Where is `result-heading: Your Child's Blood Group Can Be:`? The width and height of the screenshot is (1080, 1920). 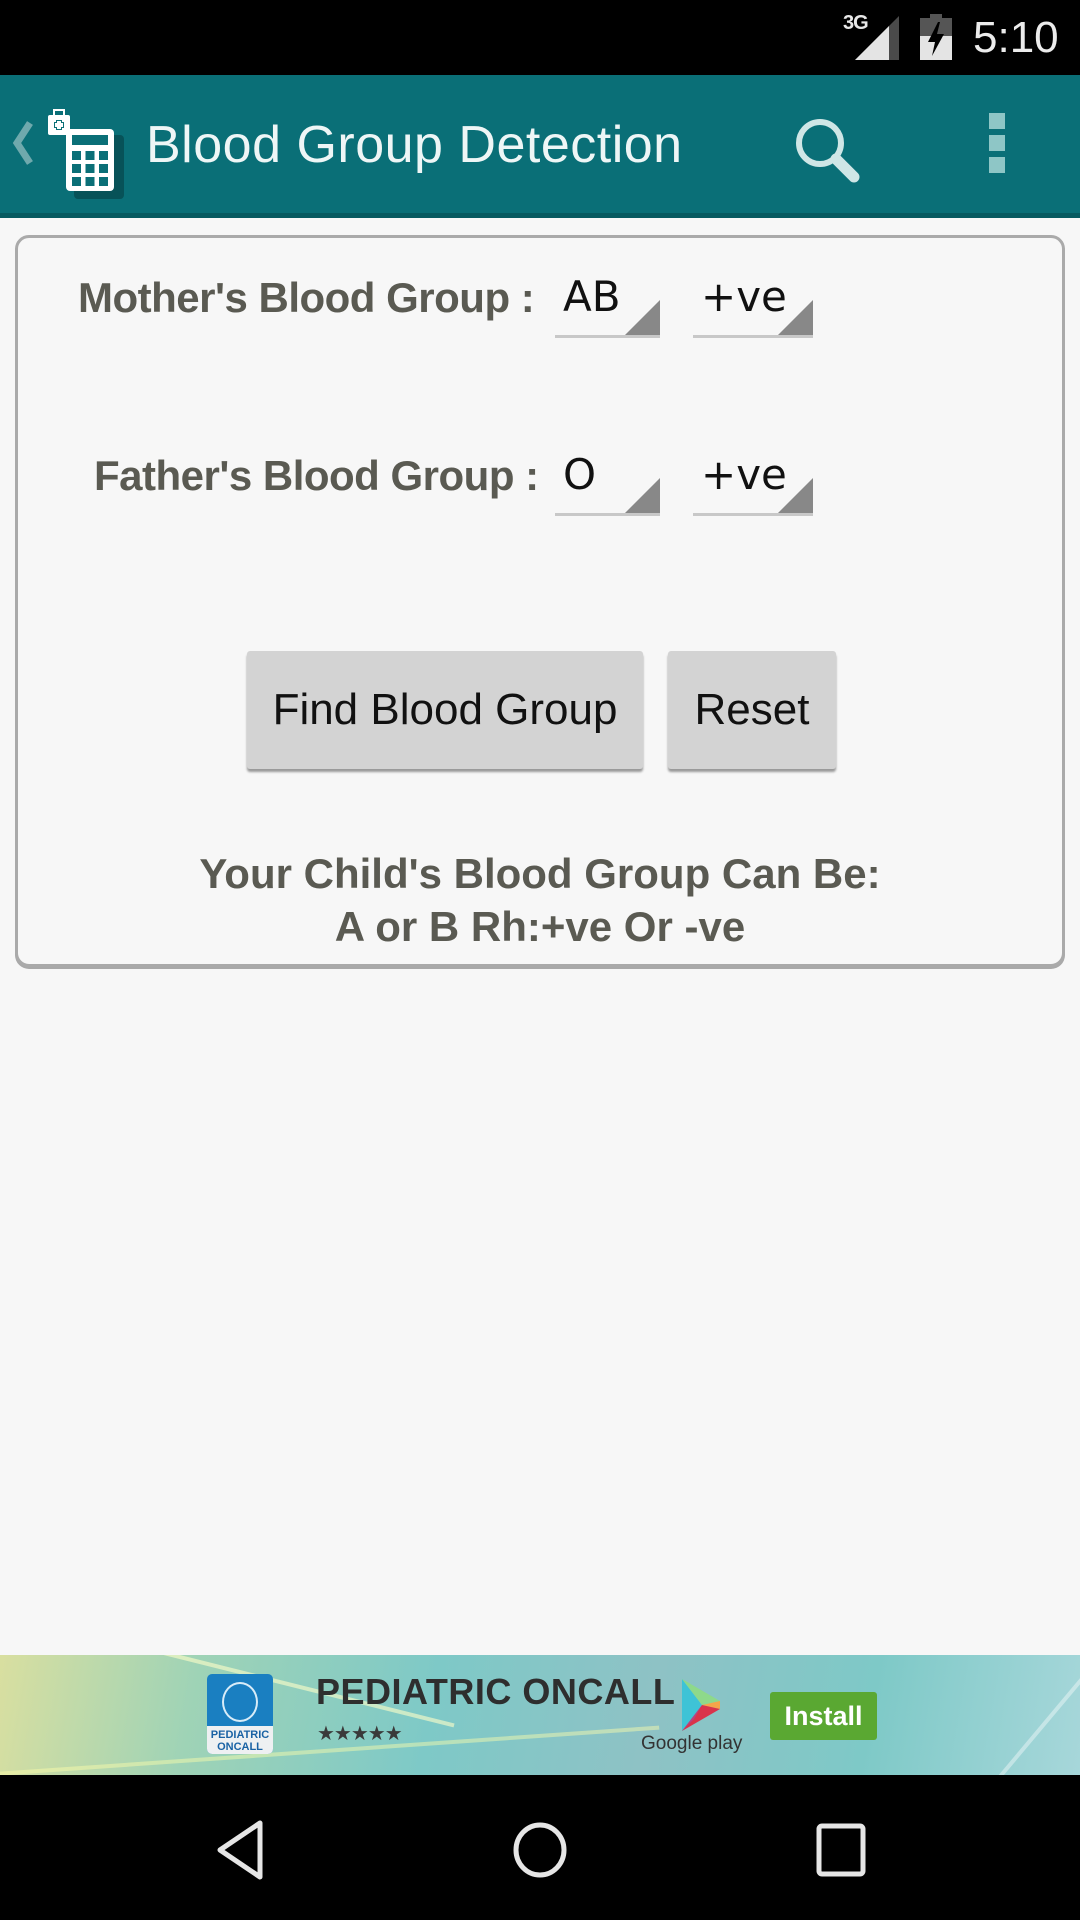 result-heading: Your Child's Blood Group Can Be: is located at coordinates (540, 873).